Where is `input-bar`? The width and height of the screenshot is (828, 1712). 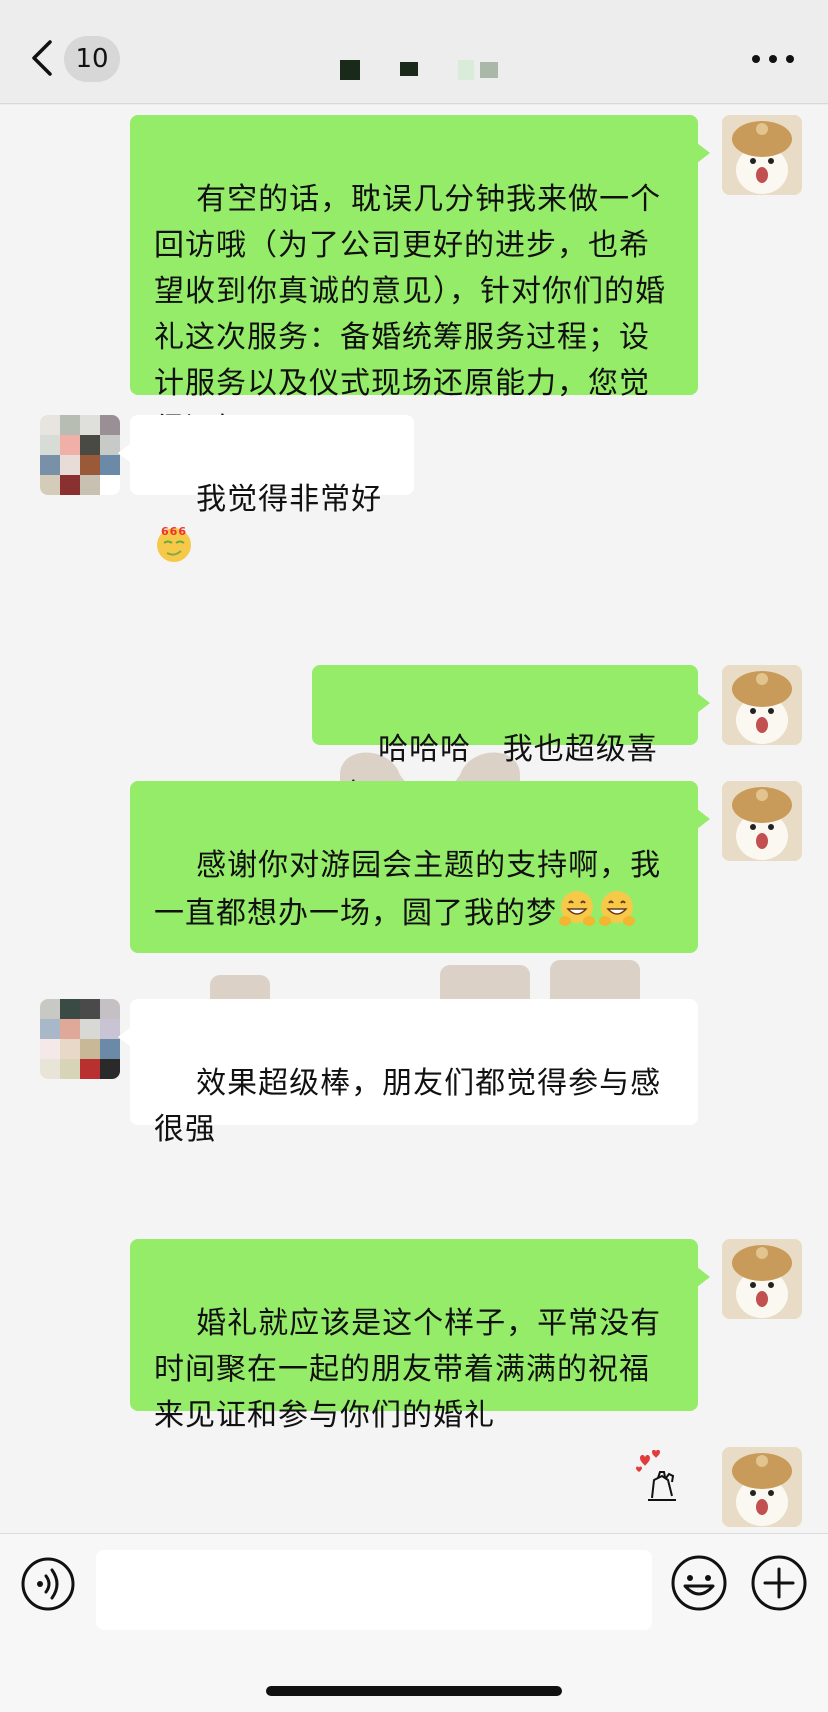
input-bar is located at coordinates (414, 1622).